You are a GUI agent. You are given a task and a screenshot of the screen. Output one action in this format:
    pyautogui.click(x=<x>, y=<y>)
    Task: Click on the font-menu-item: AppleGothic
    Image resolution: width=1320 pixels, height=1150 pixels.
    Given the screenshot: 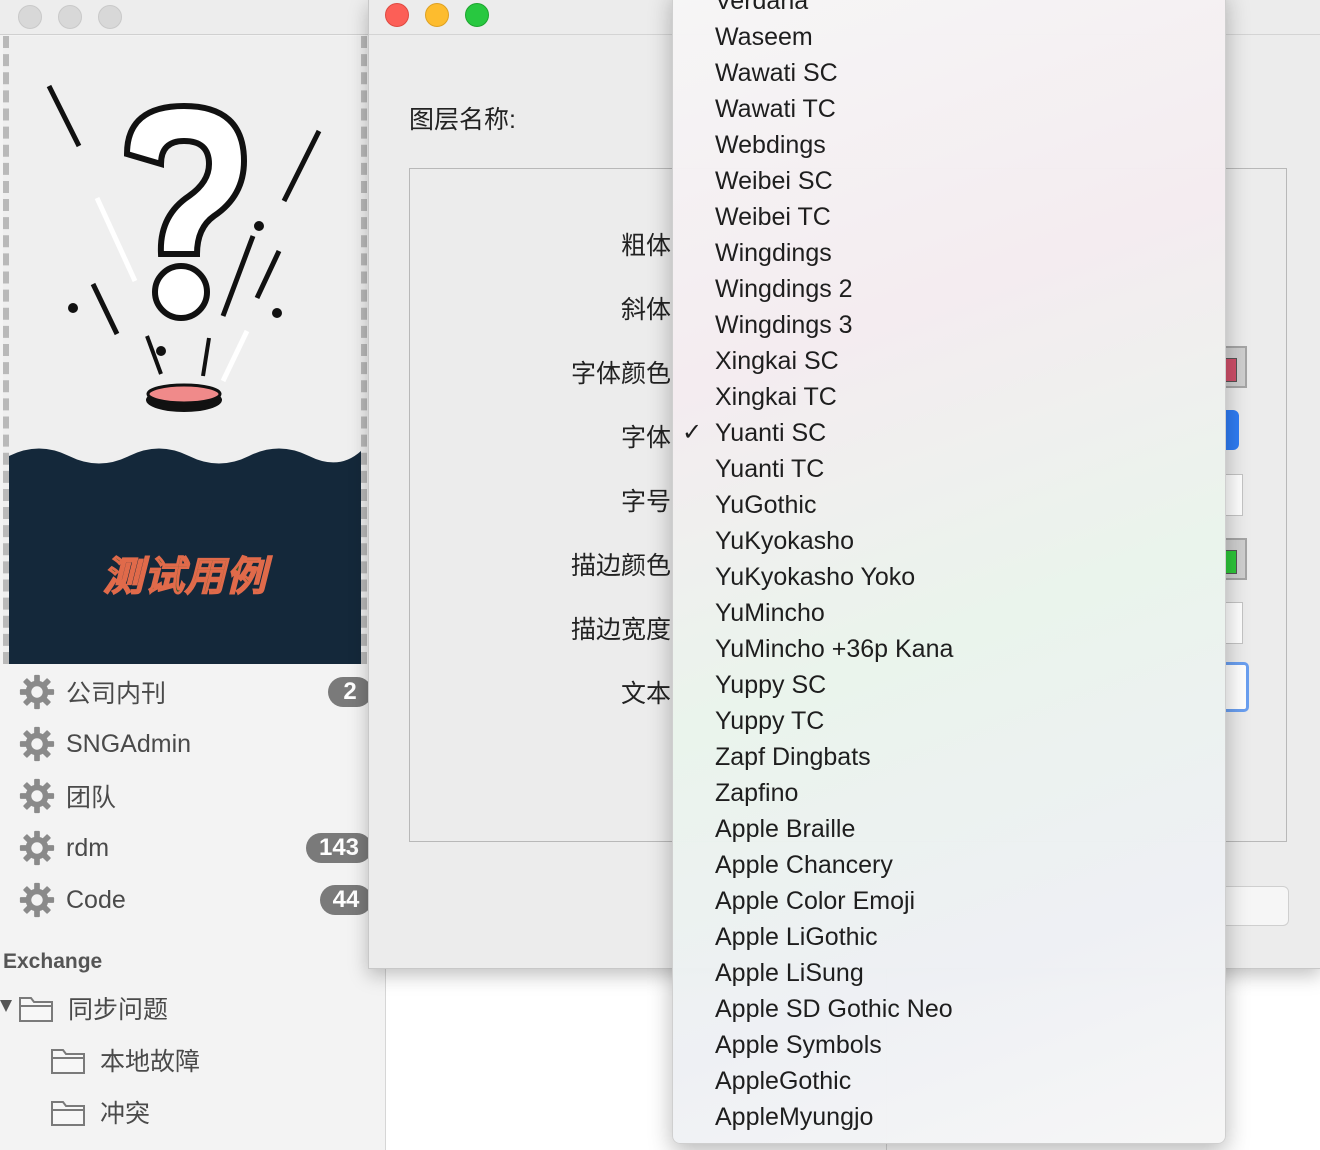 What is the action you would take?
    pyautogui.click(x=949, y=1081)
    